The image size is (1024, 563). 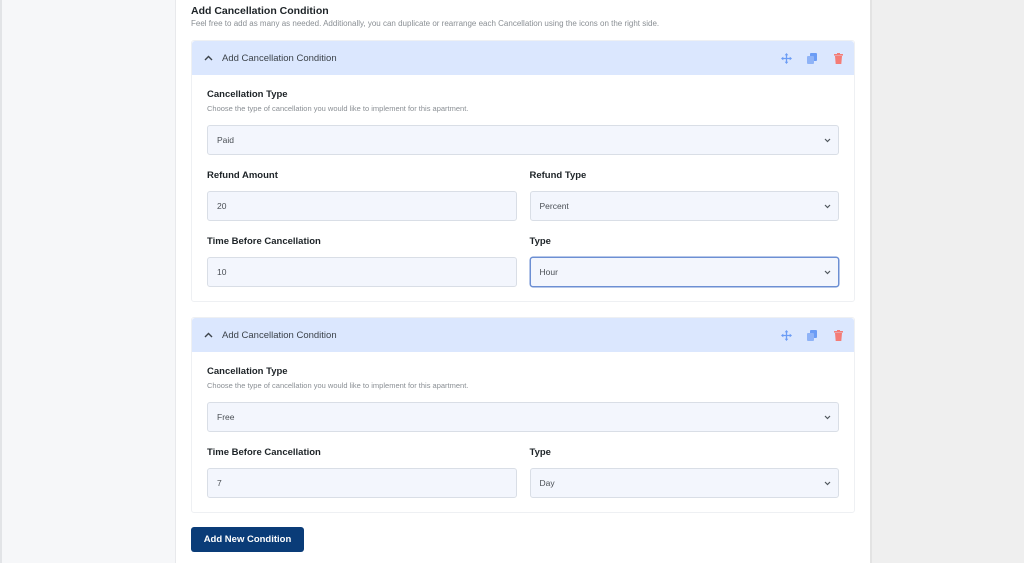 What do you see at coordinates (362, 483) in the screenshot?
I see `time-before-input: 7` at bounding box center [362, 483].